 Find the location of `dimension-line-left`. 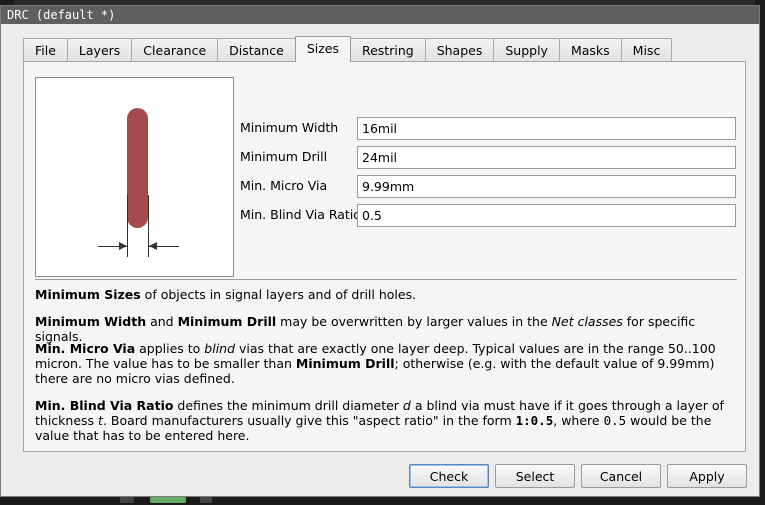

dimension-line-left is located at coordinates (127, 226).